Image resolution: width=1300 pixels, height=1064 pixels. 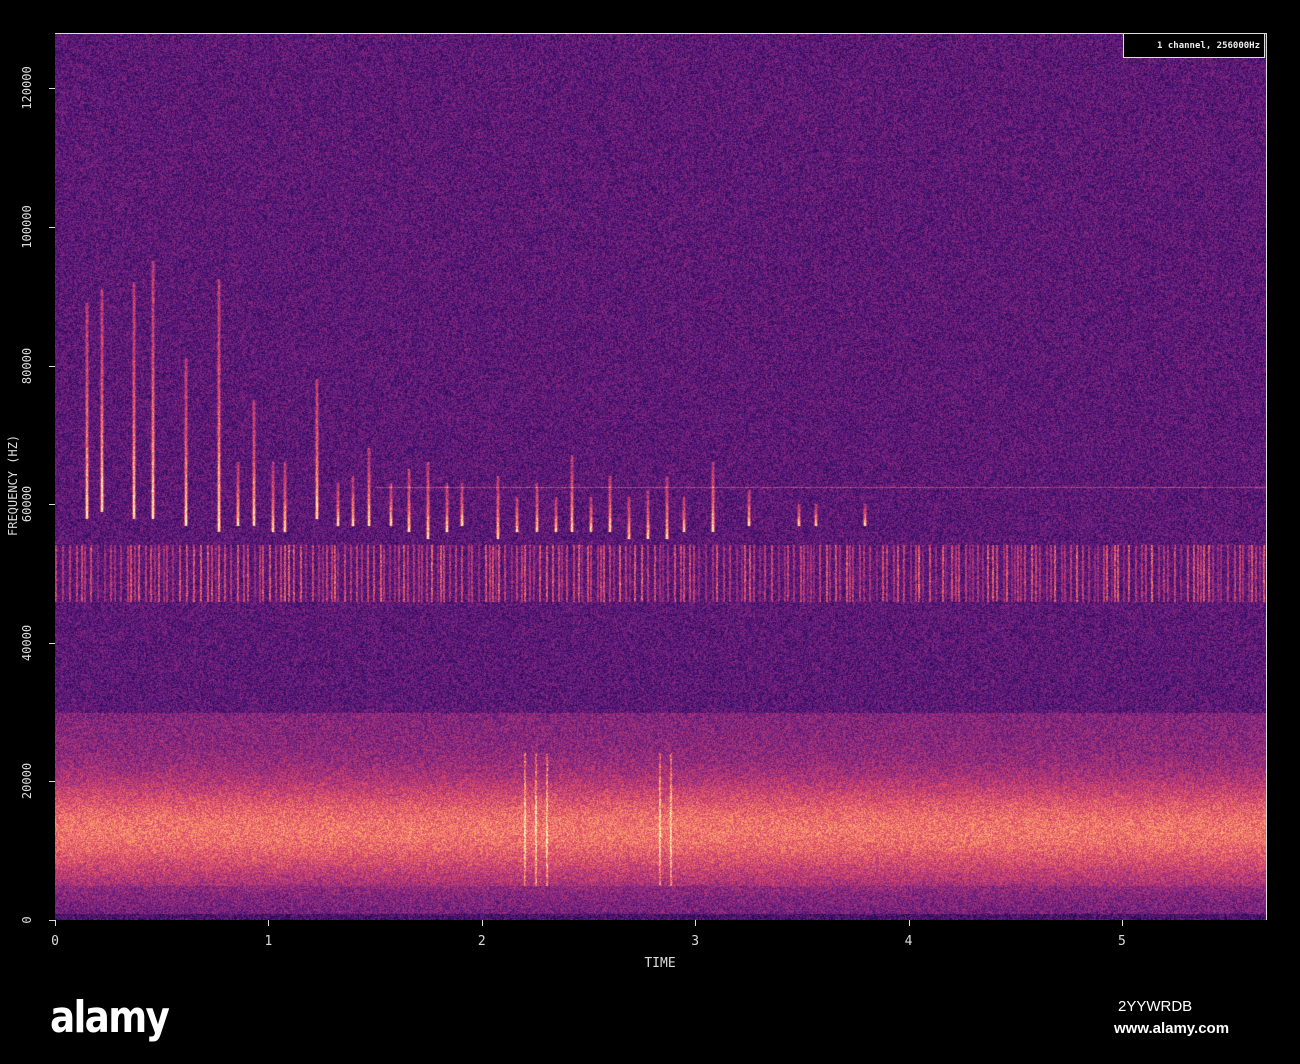 I want to click on y-tick-label: 60000, so click(x=27, y=504).